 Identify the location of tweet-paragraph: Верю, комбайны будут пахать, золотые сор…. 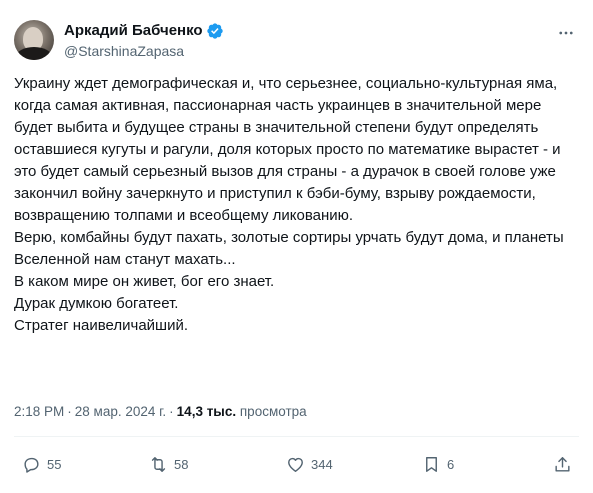
(291, 248).